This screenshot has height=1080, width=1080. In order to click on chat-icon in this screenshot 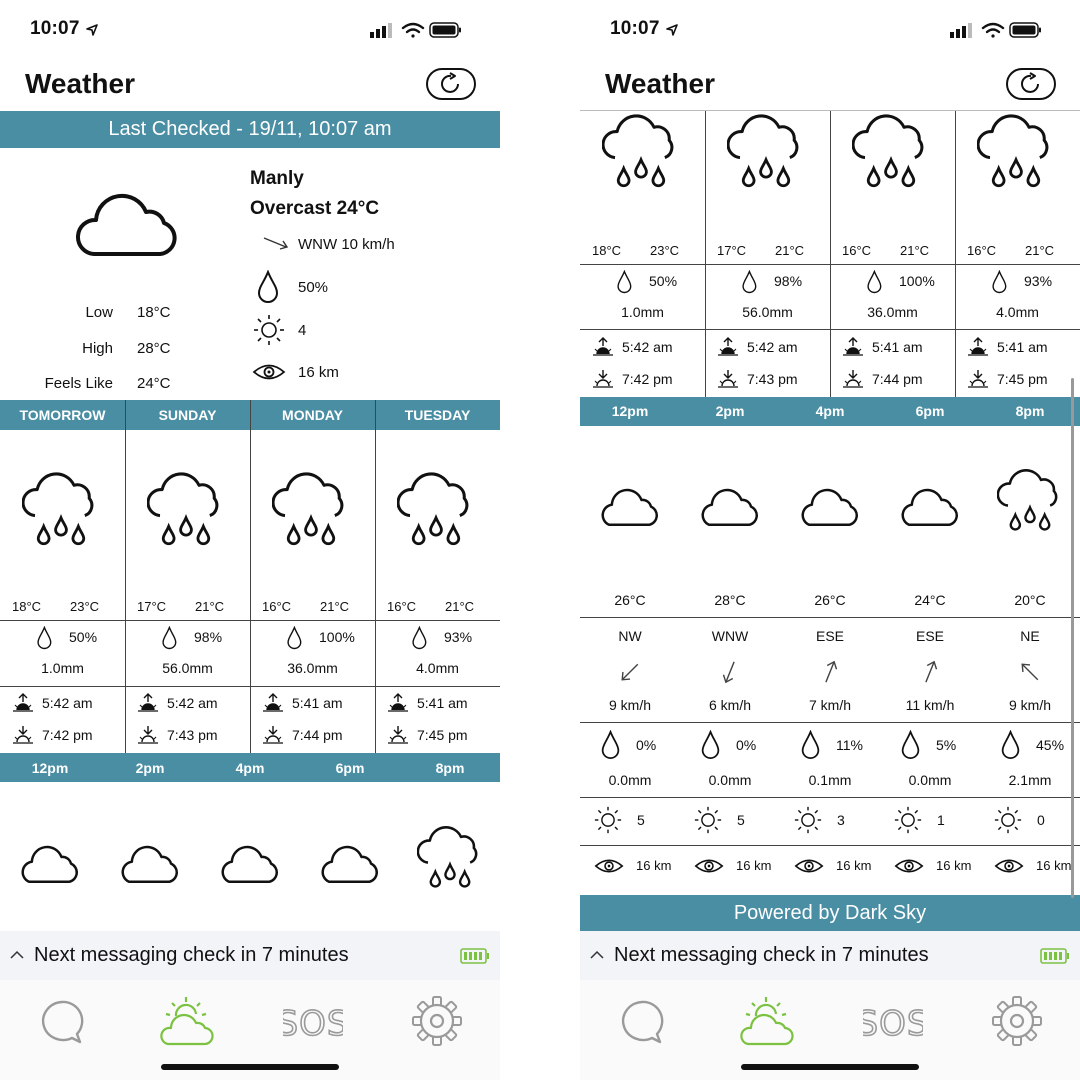, I will do `click(62, 1022)`.